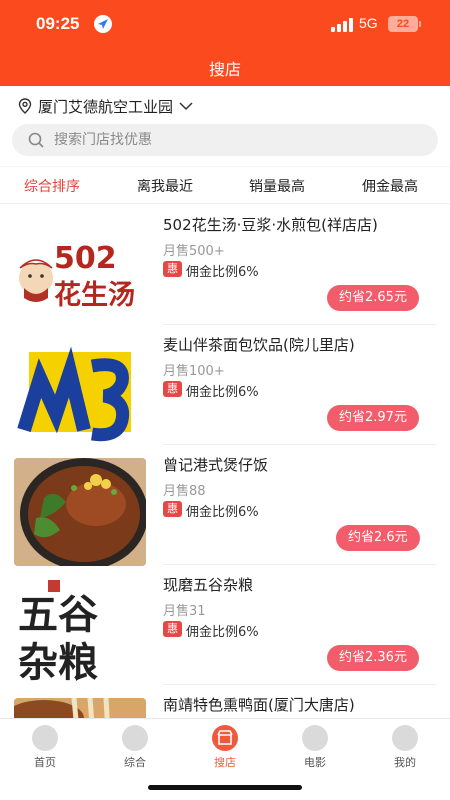 The width and height of the screenshot is (450, 800). Describe the element at coordinates (216, 465) in the screenshot. I see `store-name: 曾记港式煲仔饭` at that location.